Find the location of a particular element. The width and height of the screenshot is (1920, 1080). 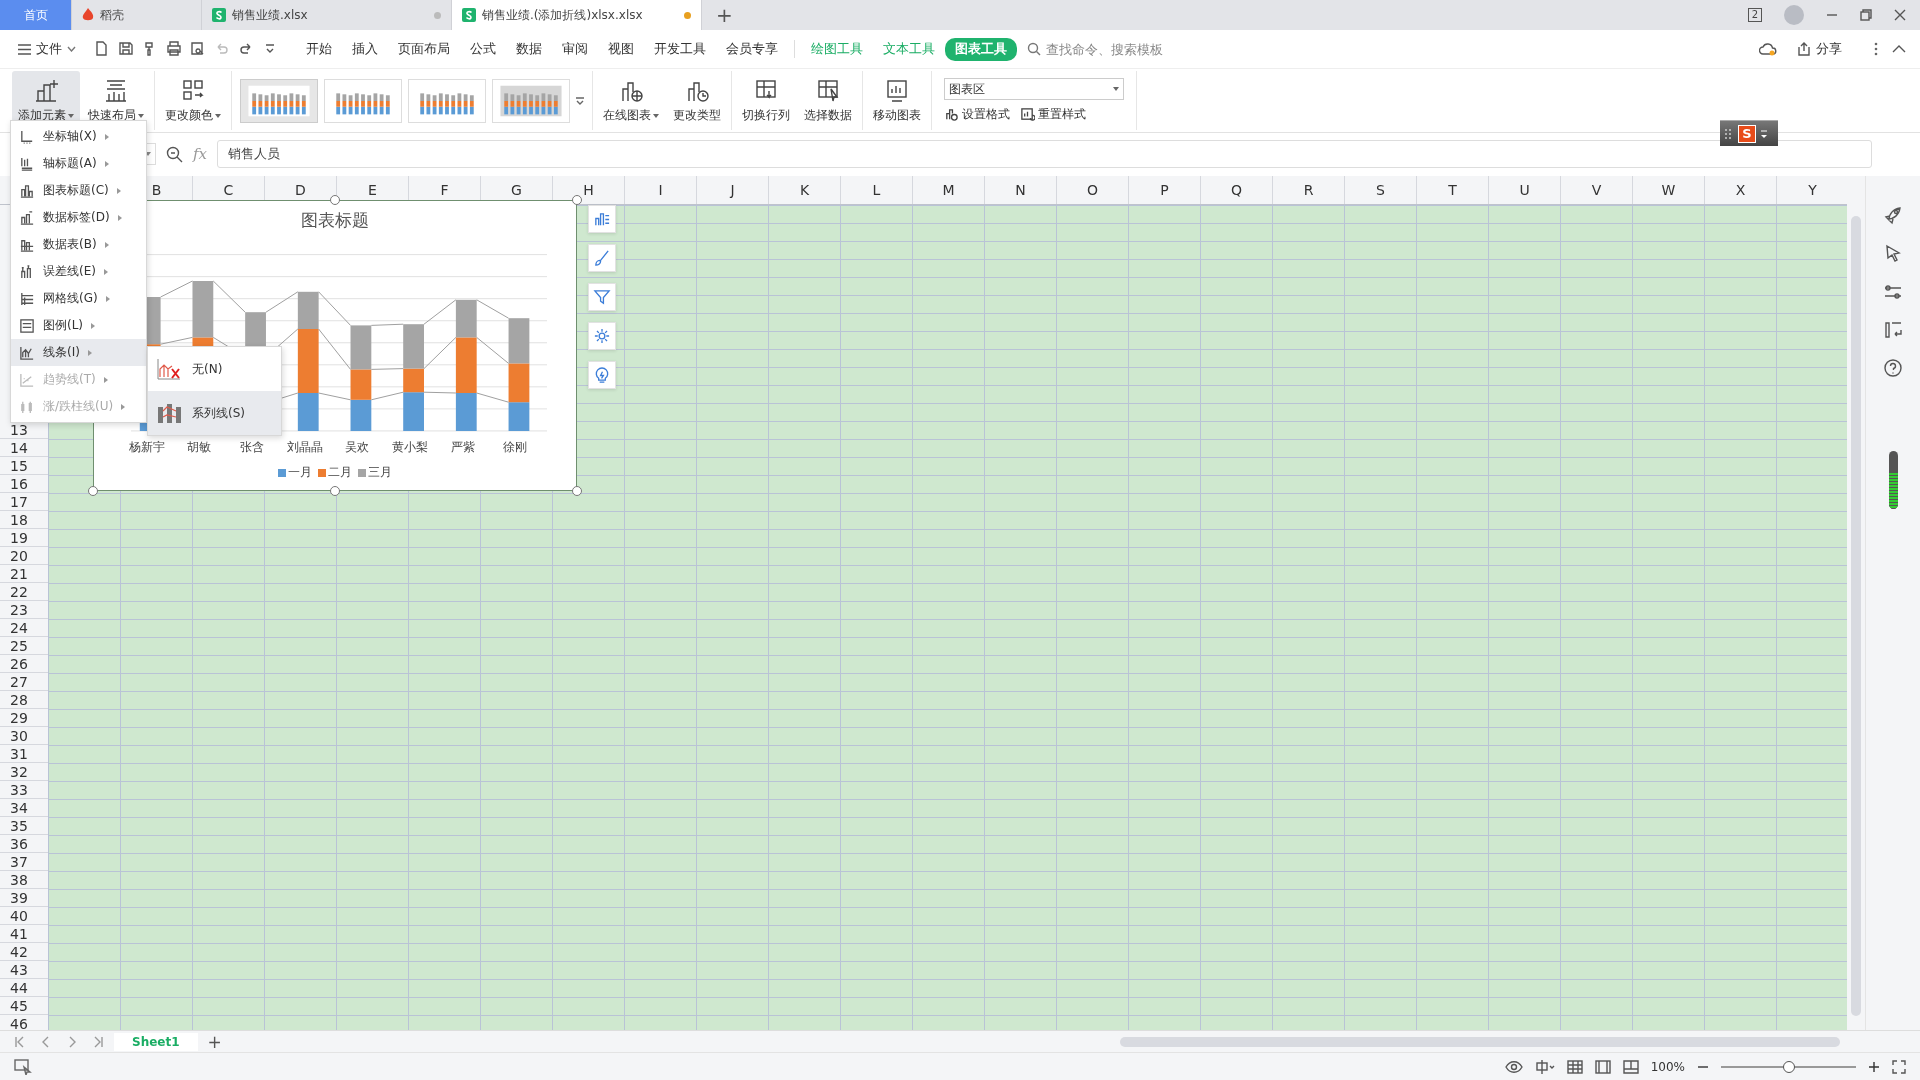

ribbon-button: 移动图表 is located at coordinates (897, 100).